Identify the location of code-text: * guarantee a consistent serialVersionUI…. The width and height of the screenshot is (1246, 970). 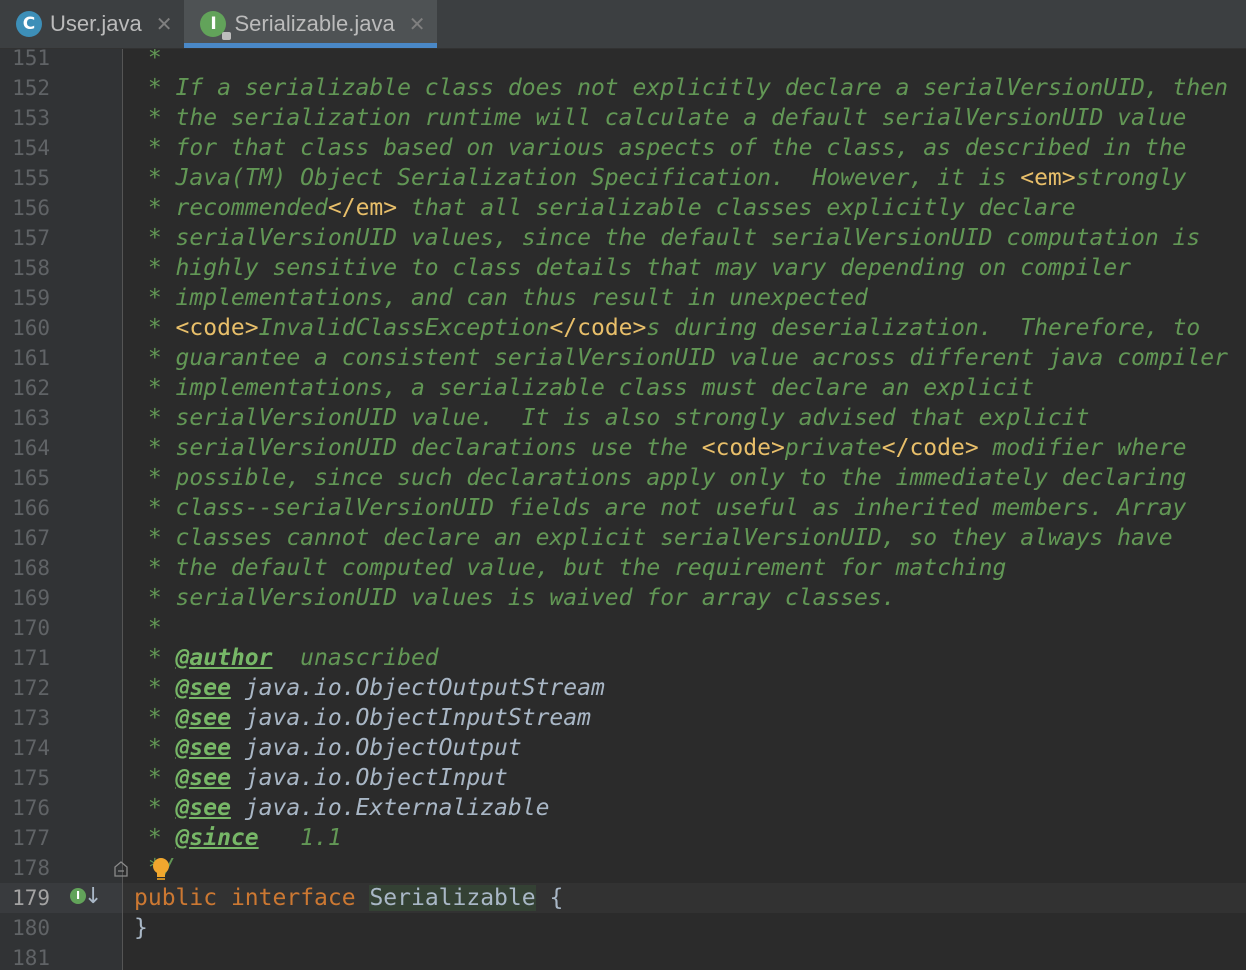
(681, 358).